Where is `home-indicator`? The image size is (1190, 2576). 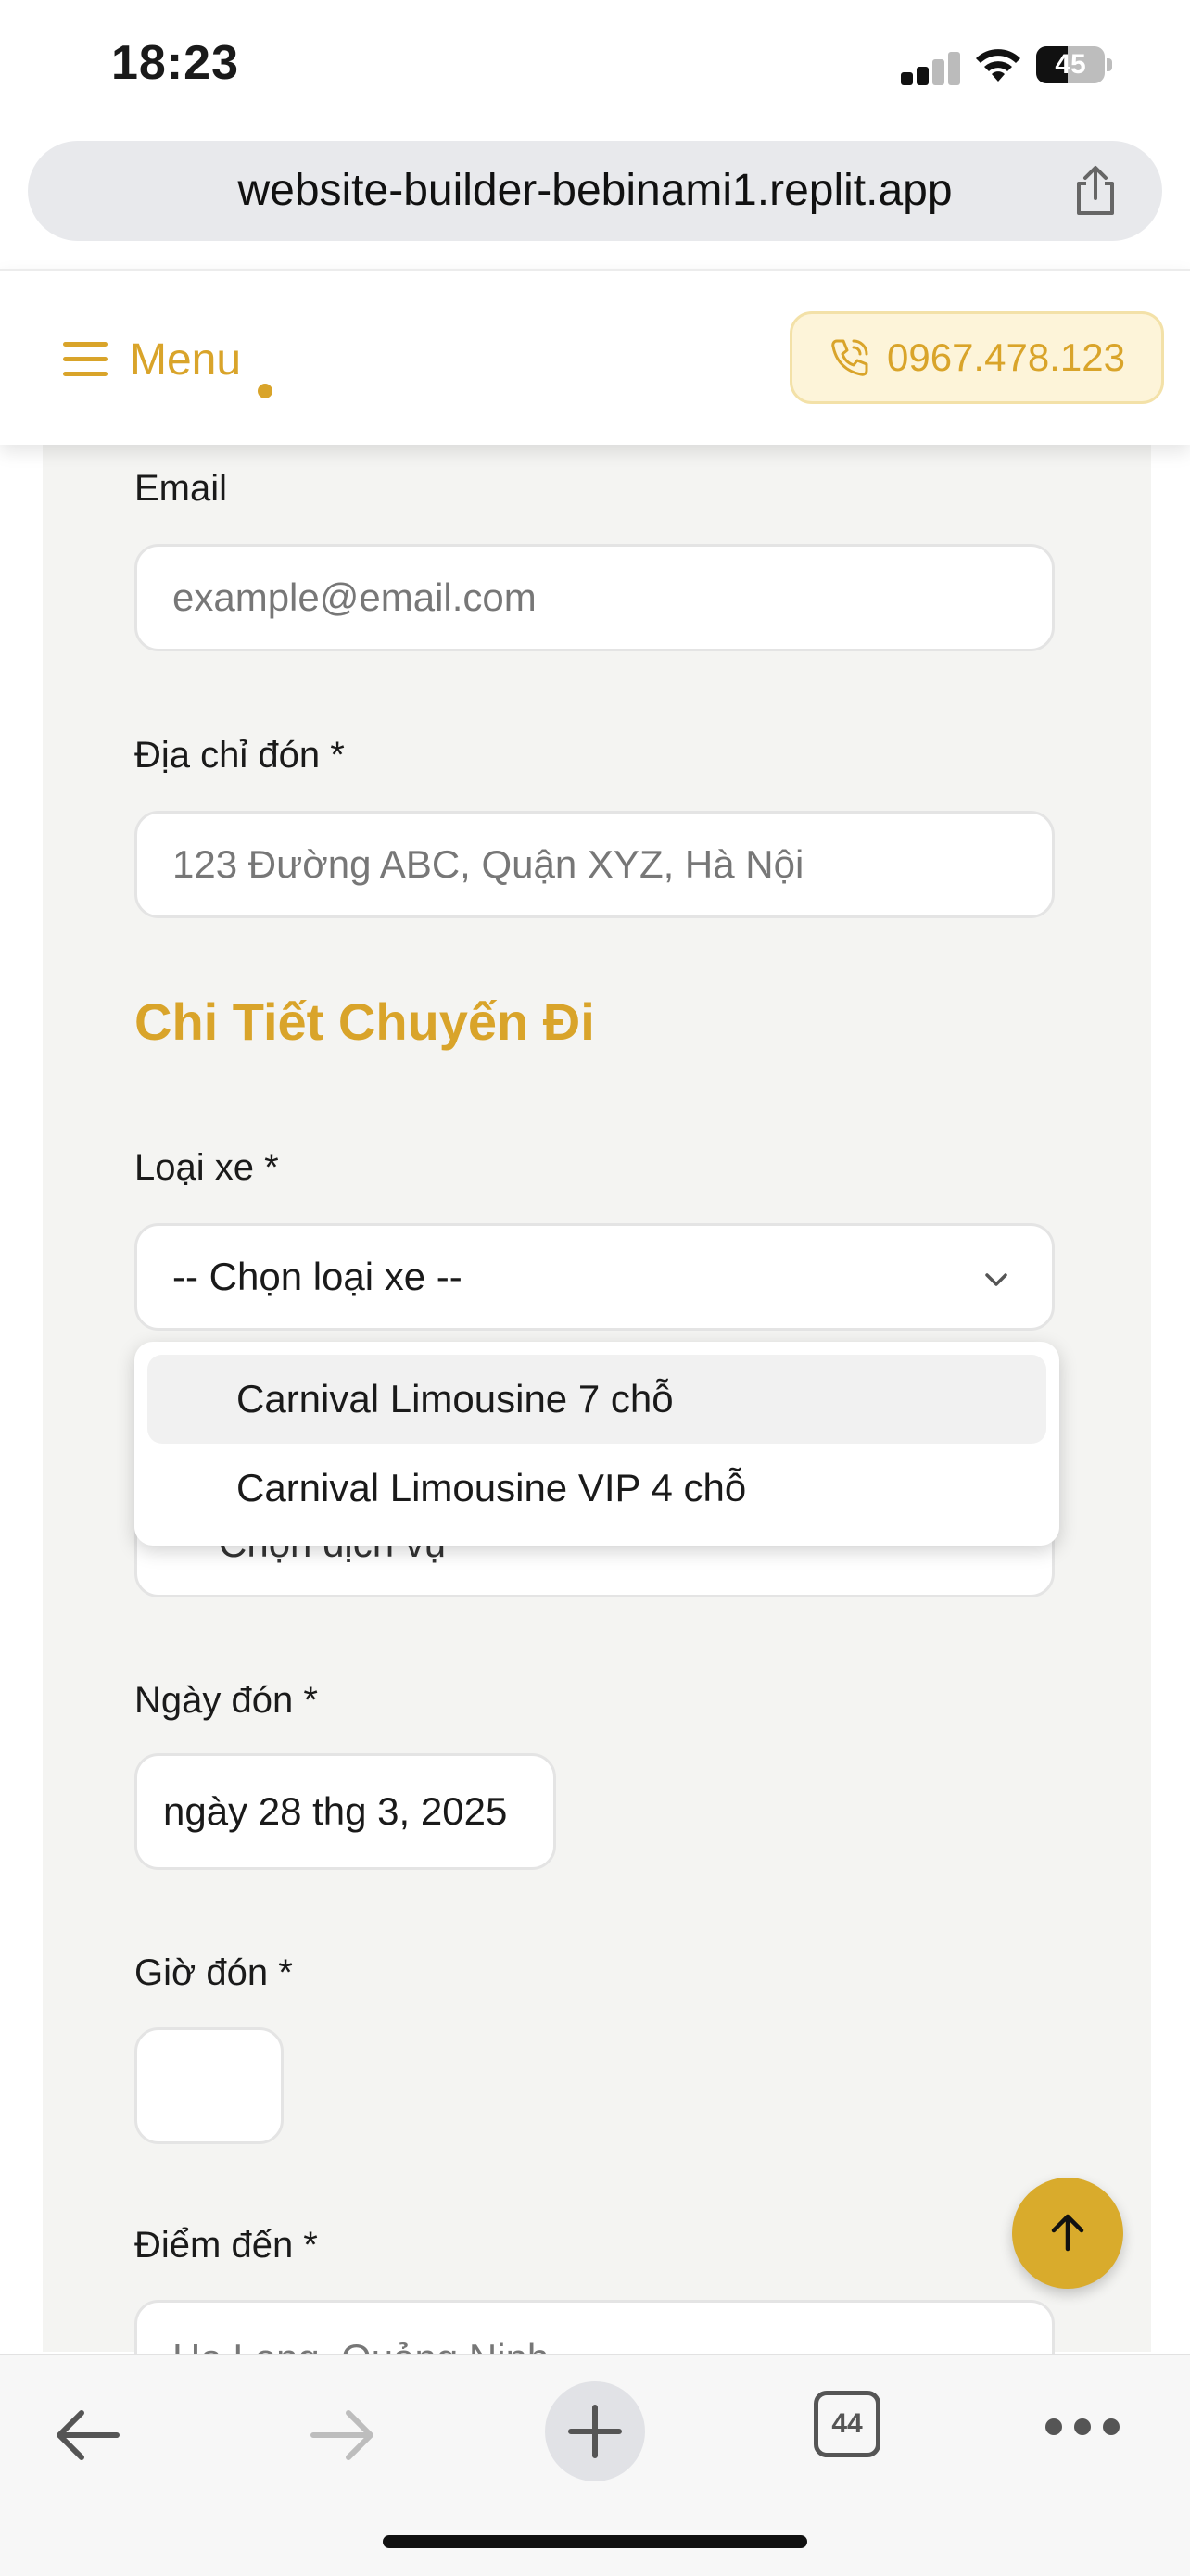 home-indicator is located at coordinates (595, 2541).